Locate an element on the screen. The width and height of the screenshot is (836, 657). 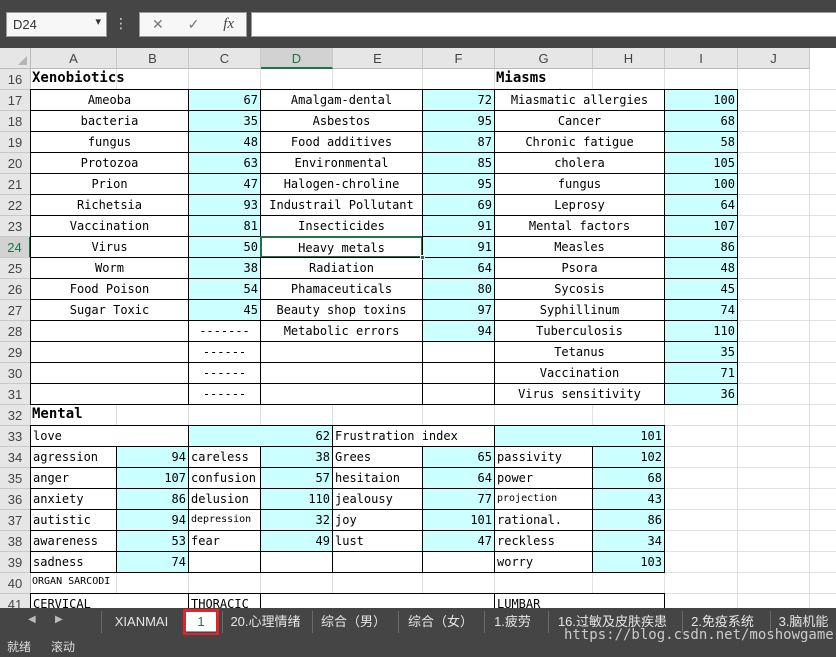
miasm-name: Tuberculosis is located at coordinates (579, 331).